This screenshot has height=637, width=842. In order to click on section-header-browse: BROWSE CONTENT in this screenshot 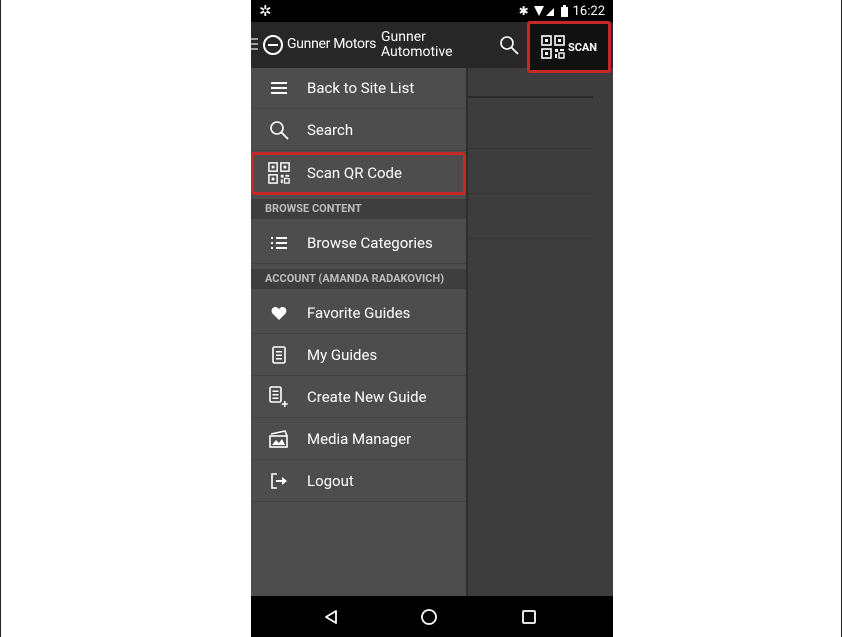, I will do `click(358, 209)`.